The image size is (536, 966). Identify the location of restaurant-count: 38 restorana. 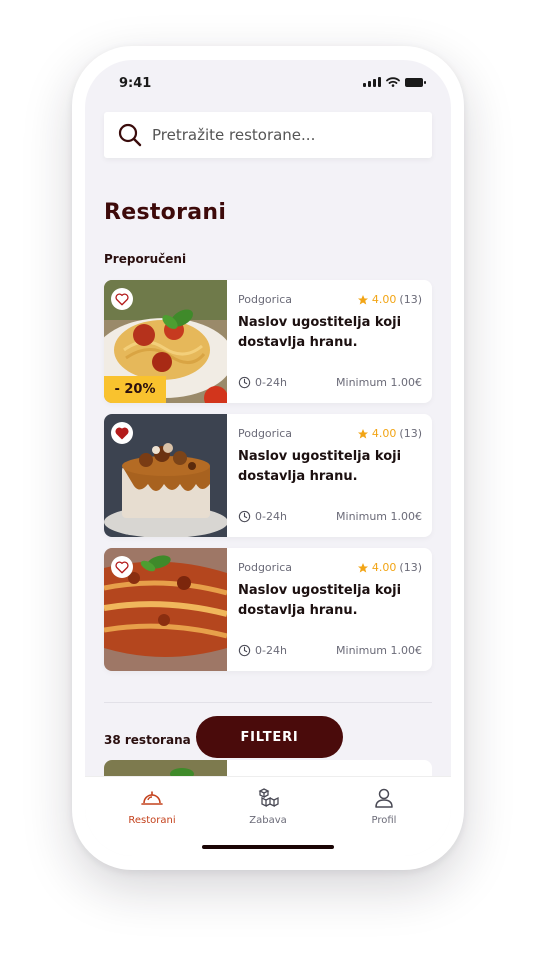
(147, 740).